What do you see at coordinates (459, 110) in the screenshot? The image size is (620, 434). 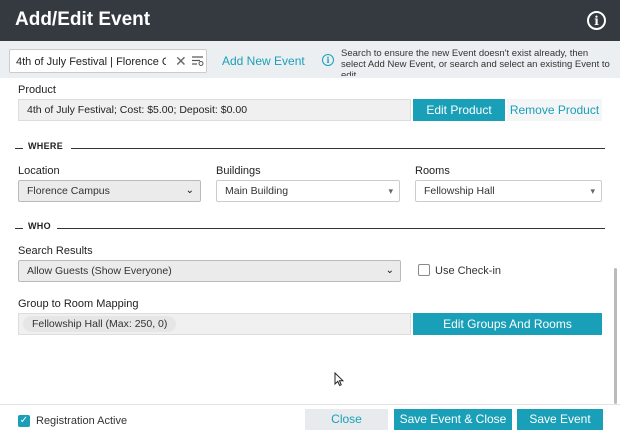 I see `edit-product-button: Edit Product` at bounding box center [459, 110].